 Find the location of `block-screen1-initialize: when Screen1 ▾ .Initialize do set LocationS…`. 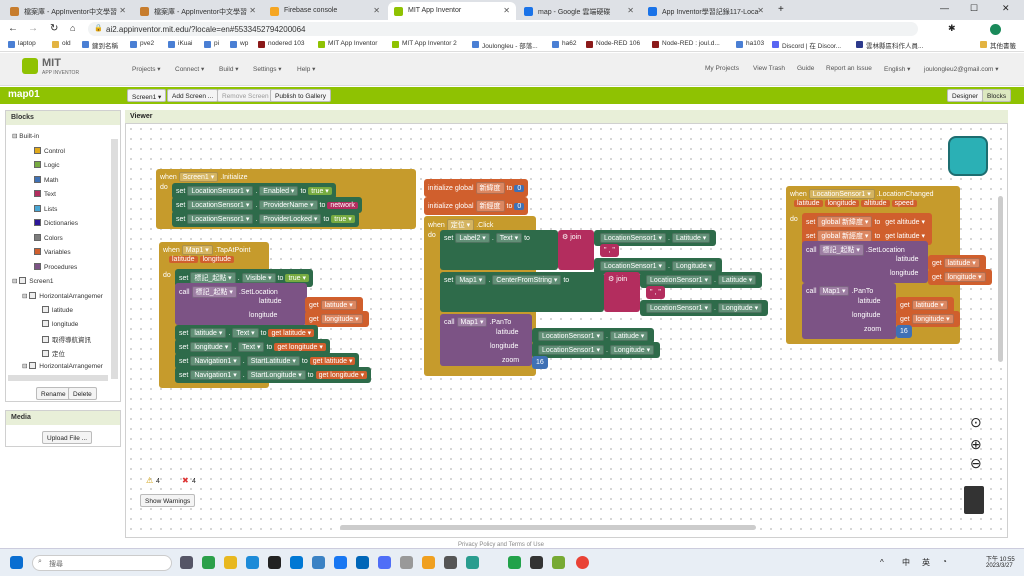

block-screen1-initialize: when Screen1 ▾ .Initialize do set LocationS… is located at coordinates (286, 199).